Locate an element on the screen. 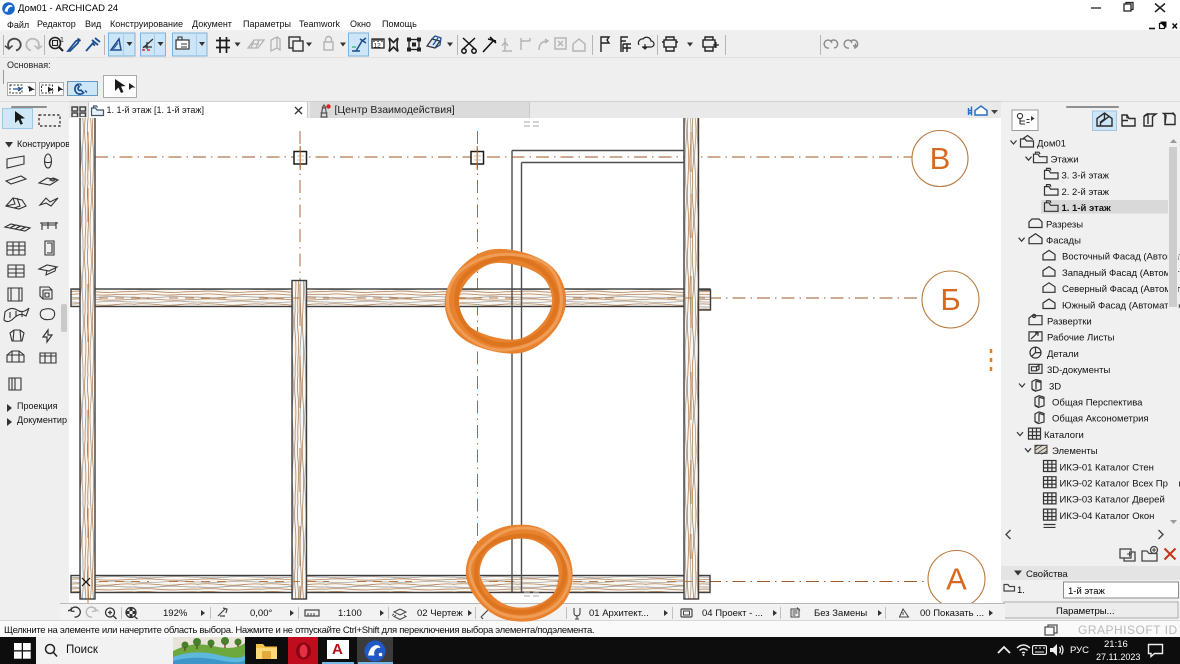  svg-text: Без Замены is located at coordinates (840, 613).